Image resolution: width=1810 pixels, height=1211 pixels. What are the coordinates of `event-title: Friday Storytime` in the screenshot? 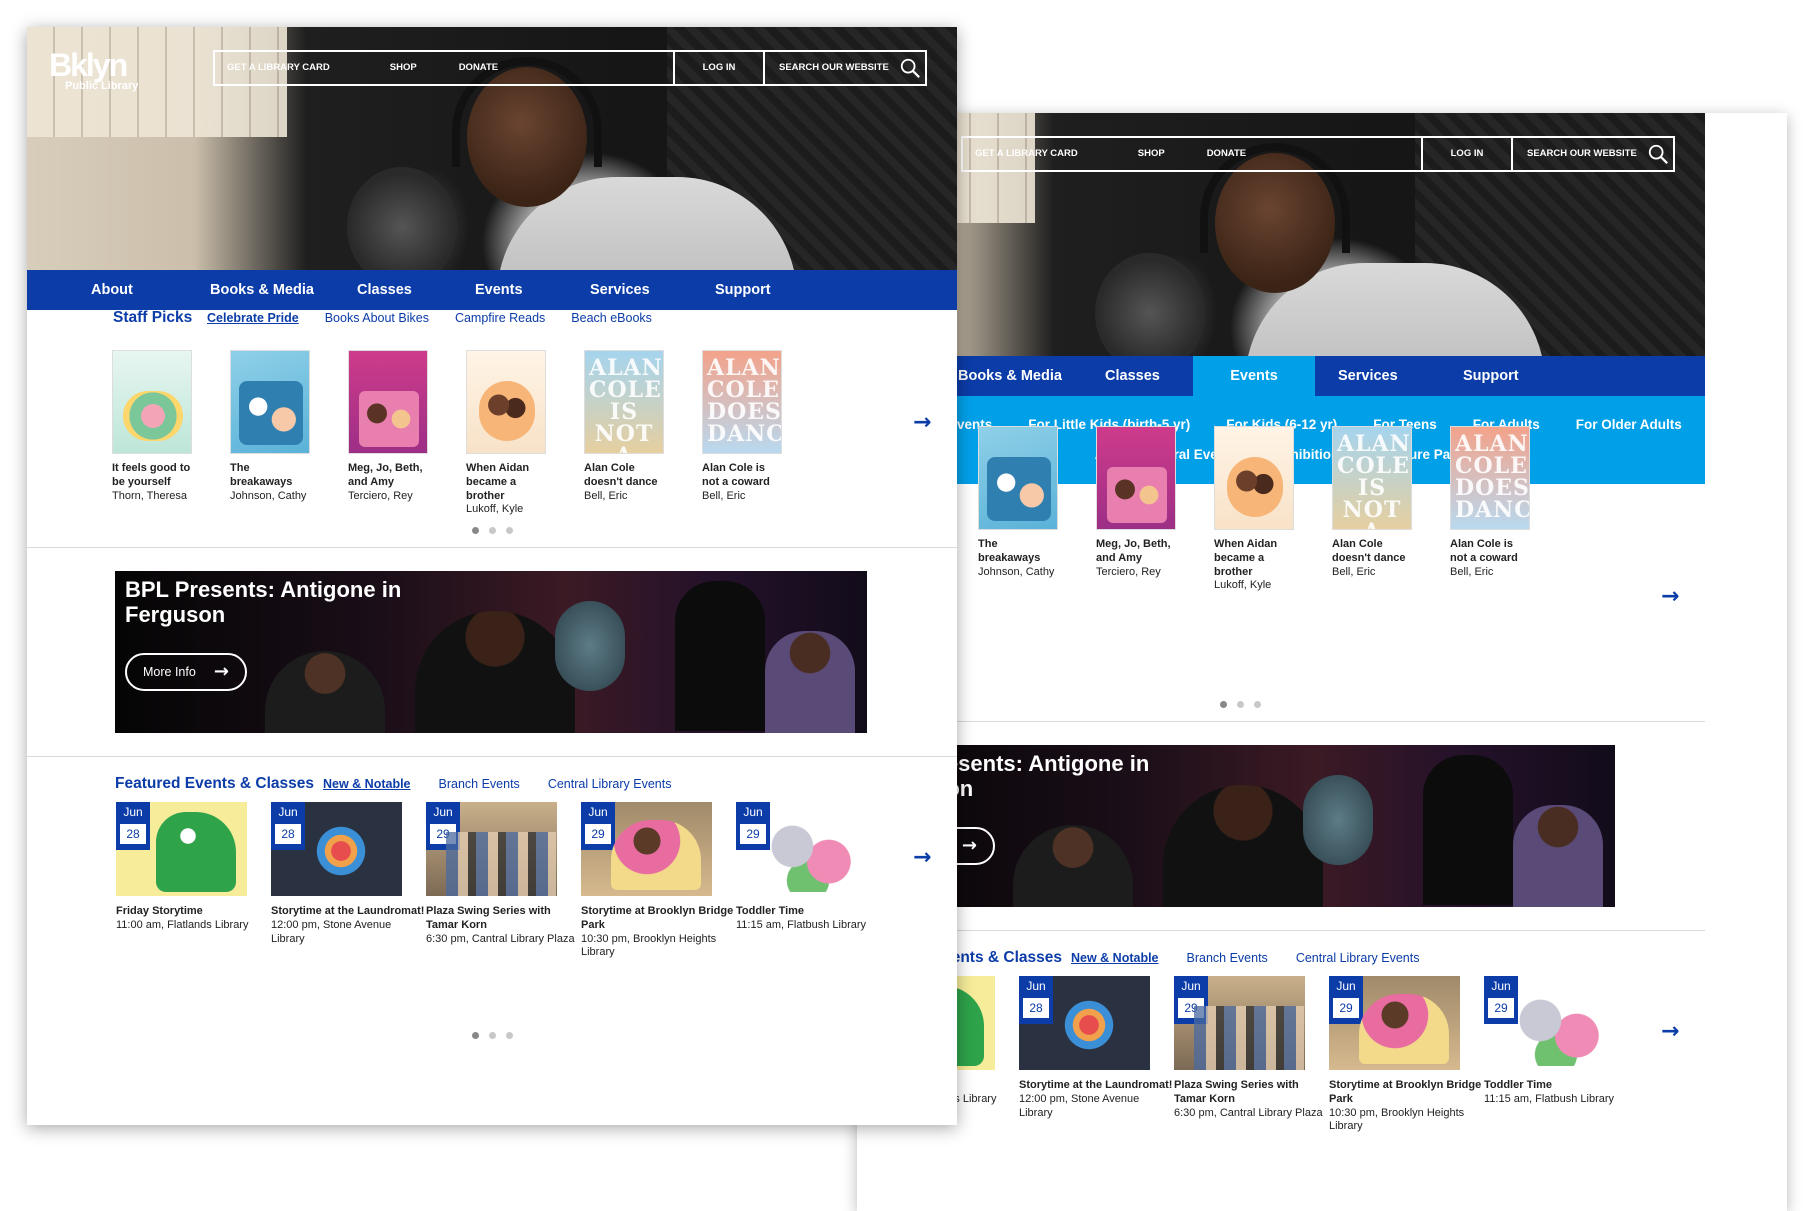 It's located at (193, 912).